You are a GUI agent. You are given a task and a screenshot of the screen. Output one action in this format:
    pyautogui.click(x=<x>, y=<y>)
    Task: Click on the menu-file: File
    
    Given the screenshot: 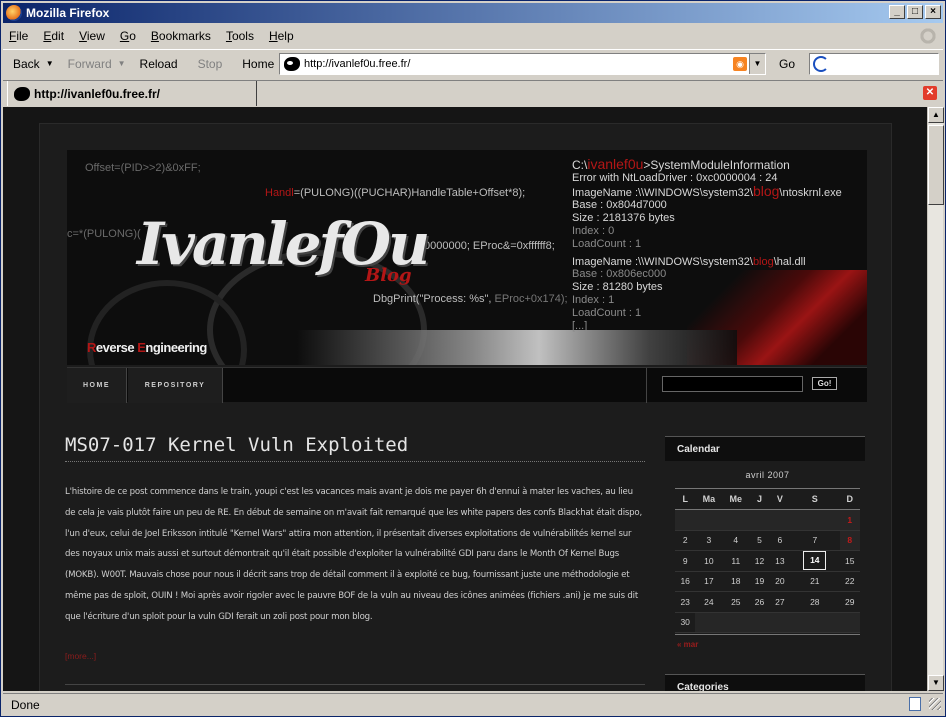 What is the action you would take?
    pyautogui.click(x=18, y=36)
    